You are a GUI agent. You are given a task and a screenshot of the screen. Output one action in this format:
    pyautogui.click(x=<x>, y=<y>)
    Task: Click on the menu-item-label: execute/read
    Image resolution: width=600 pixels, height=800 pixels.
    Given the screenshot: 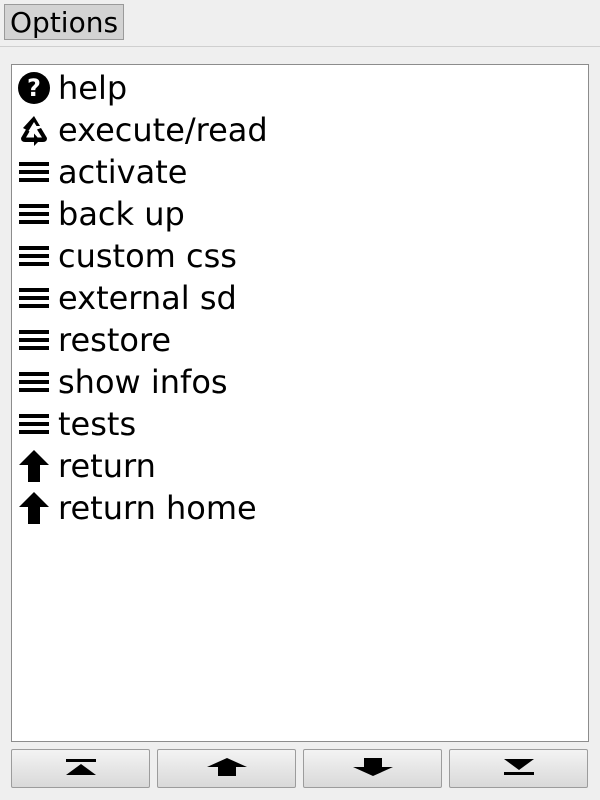 What is the action you would take?
    pyautogui.click(x=163, y=130)
    